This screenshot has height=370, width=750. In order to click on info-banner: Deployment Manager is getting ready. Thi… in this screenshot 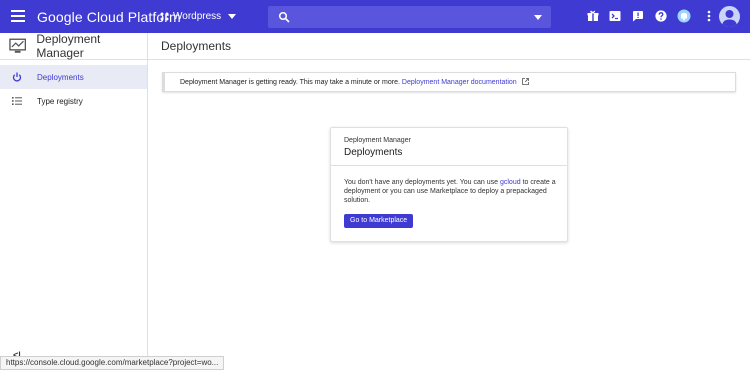, I will do `click(449, 82)`.